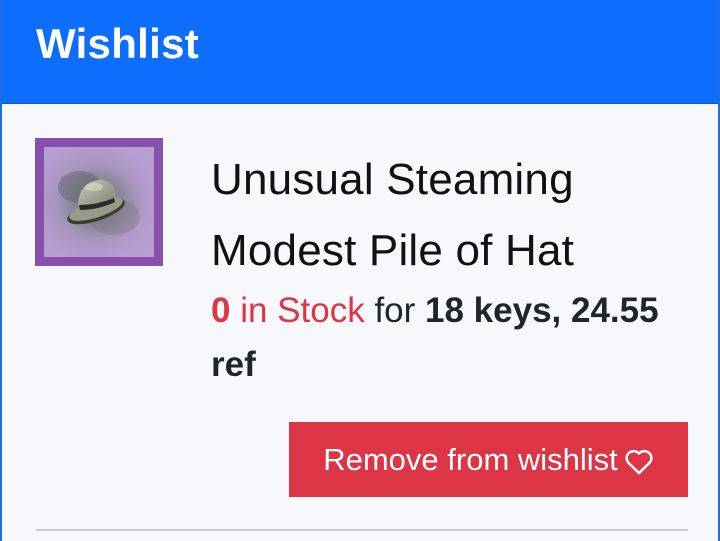  What do you see at coordinates (302, 310) in the screenshot?
I see `stock-label: in Stock` at bounding box center [302, 310].